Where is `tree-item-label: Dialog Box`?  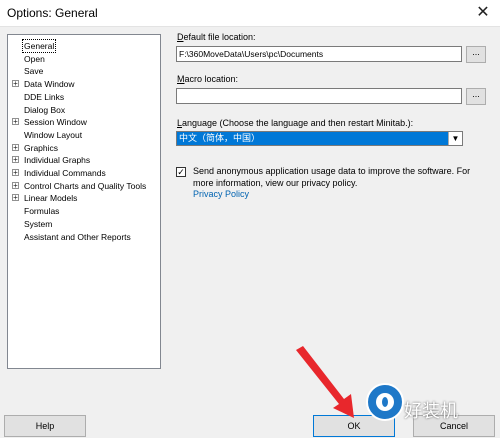 tree-item-label: Dialog Box is located at coordinates (45, 109).